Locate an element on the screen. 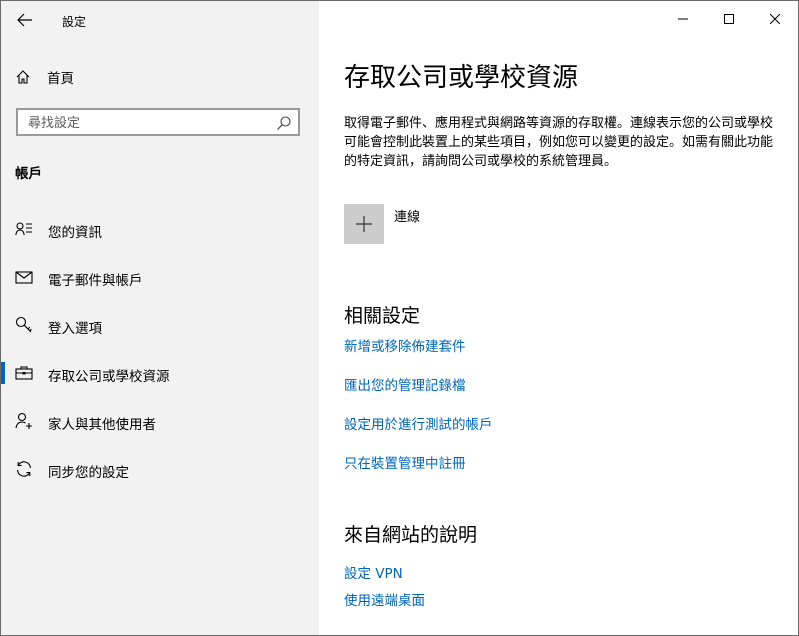 The image size is (799, 636). sidebar-item-label: 電子郵件與帳戶 is located at coordinates (95, 281).